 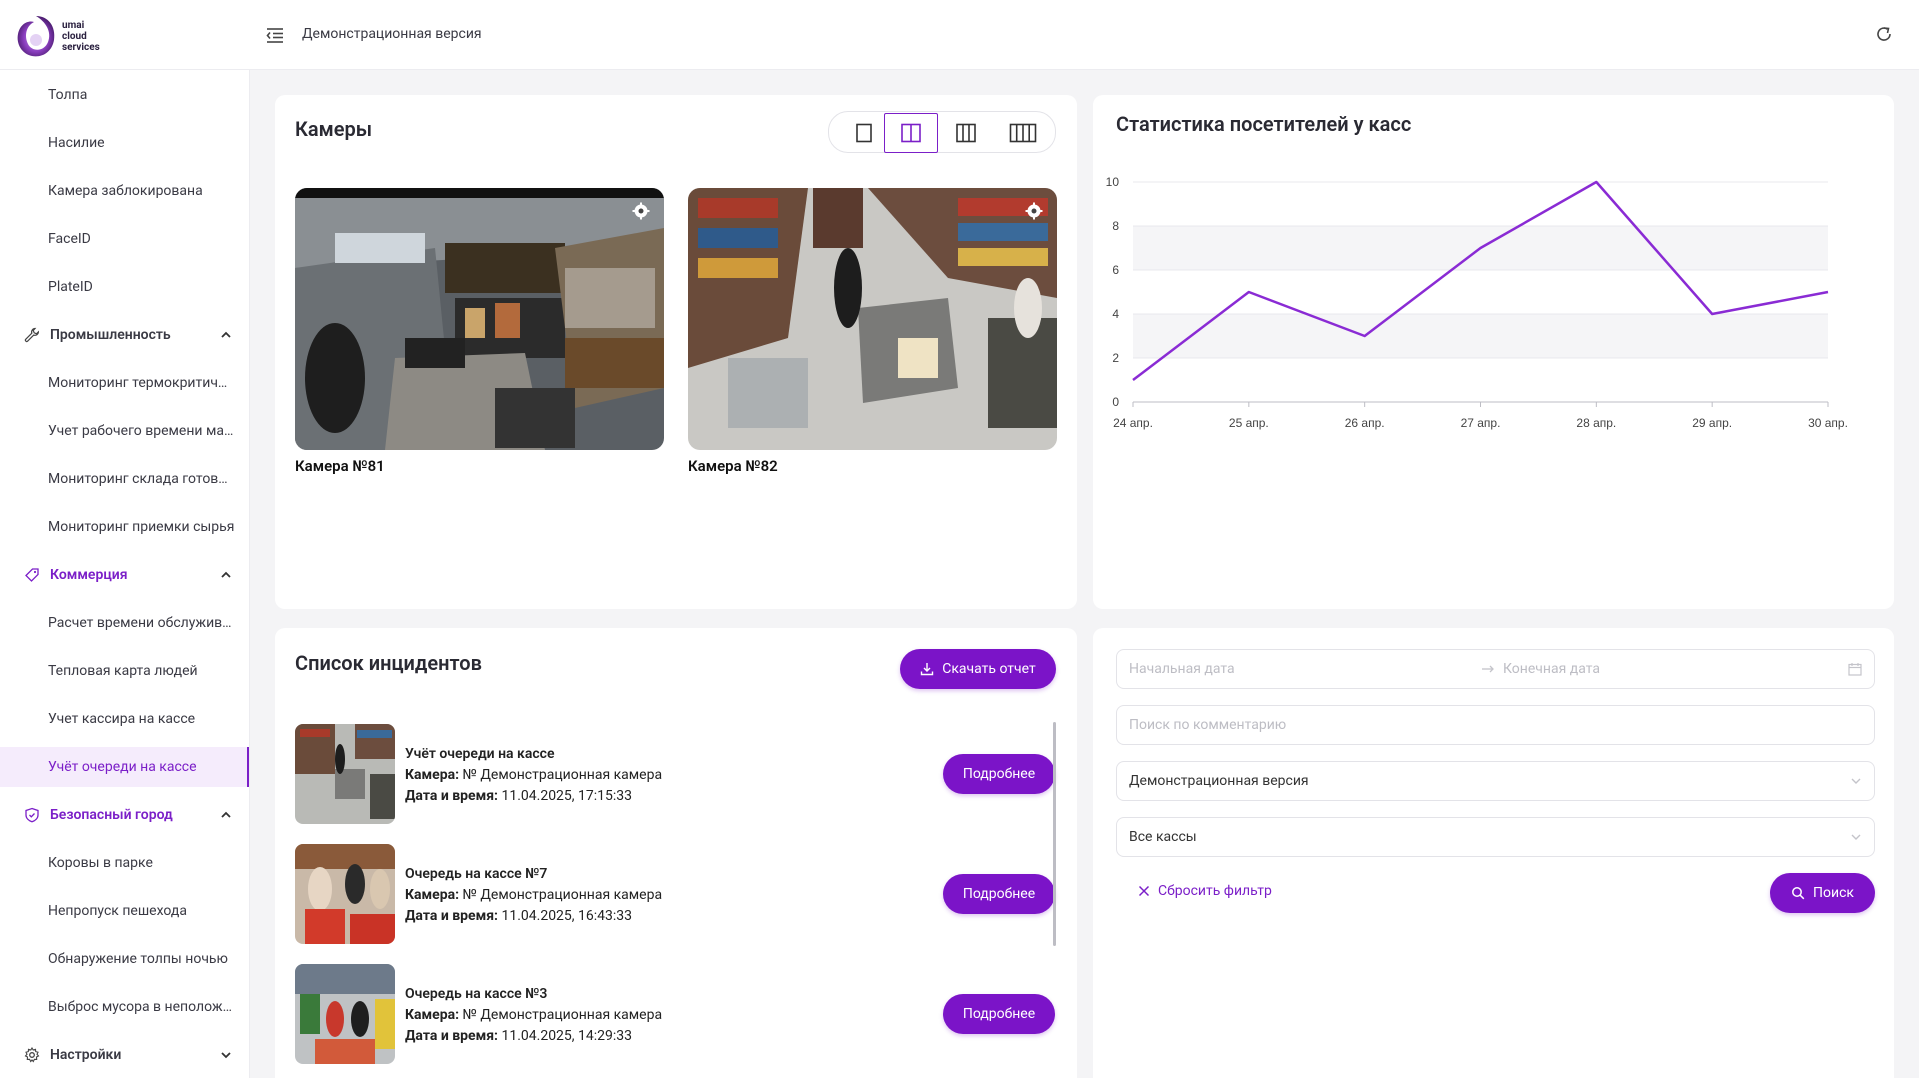 I want to click on sidebar-item-queue: Учёт очереди на кассе, so click(x=124, y=767).